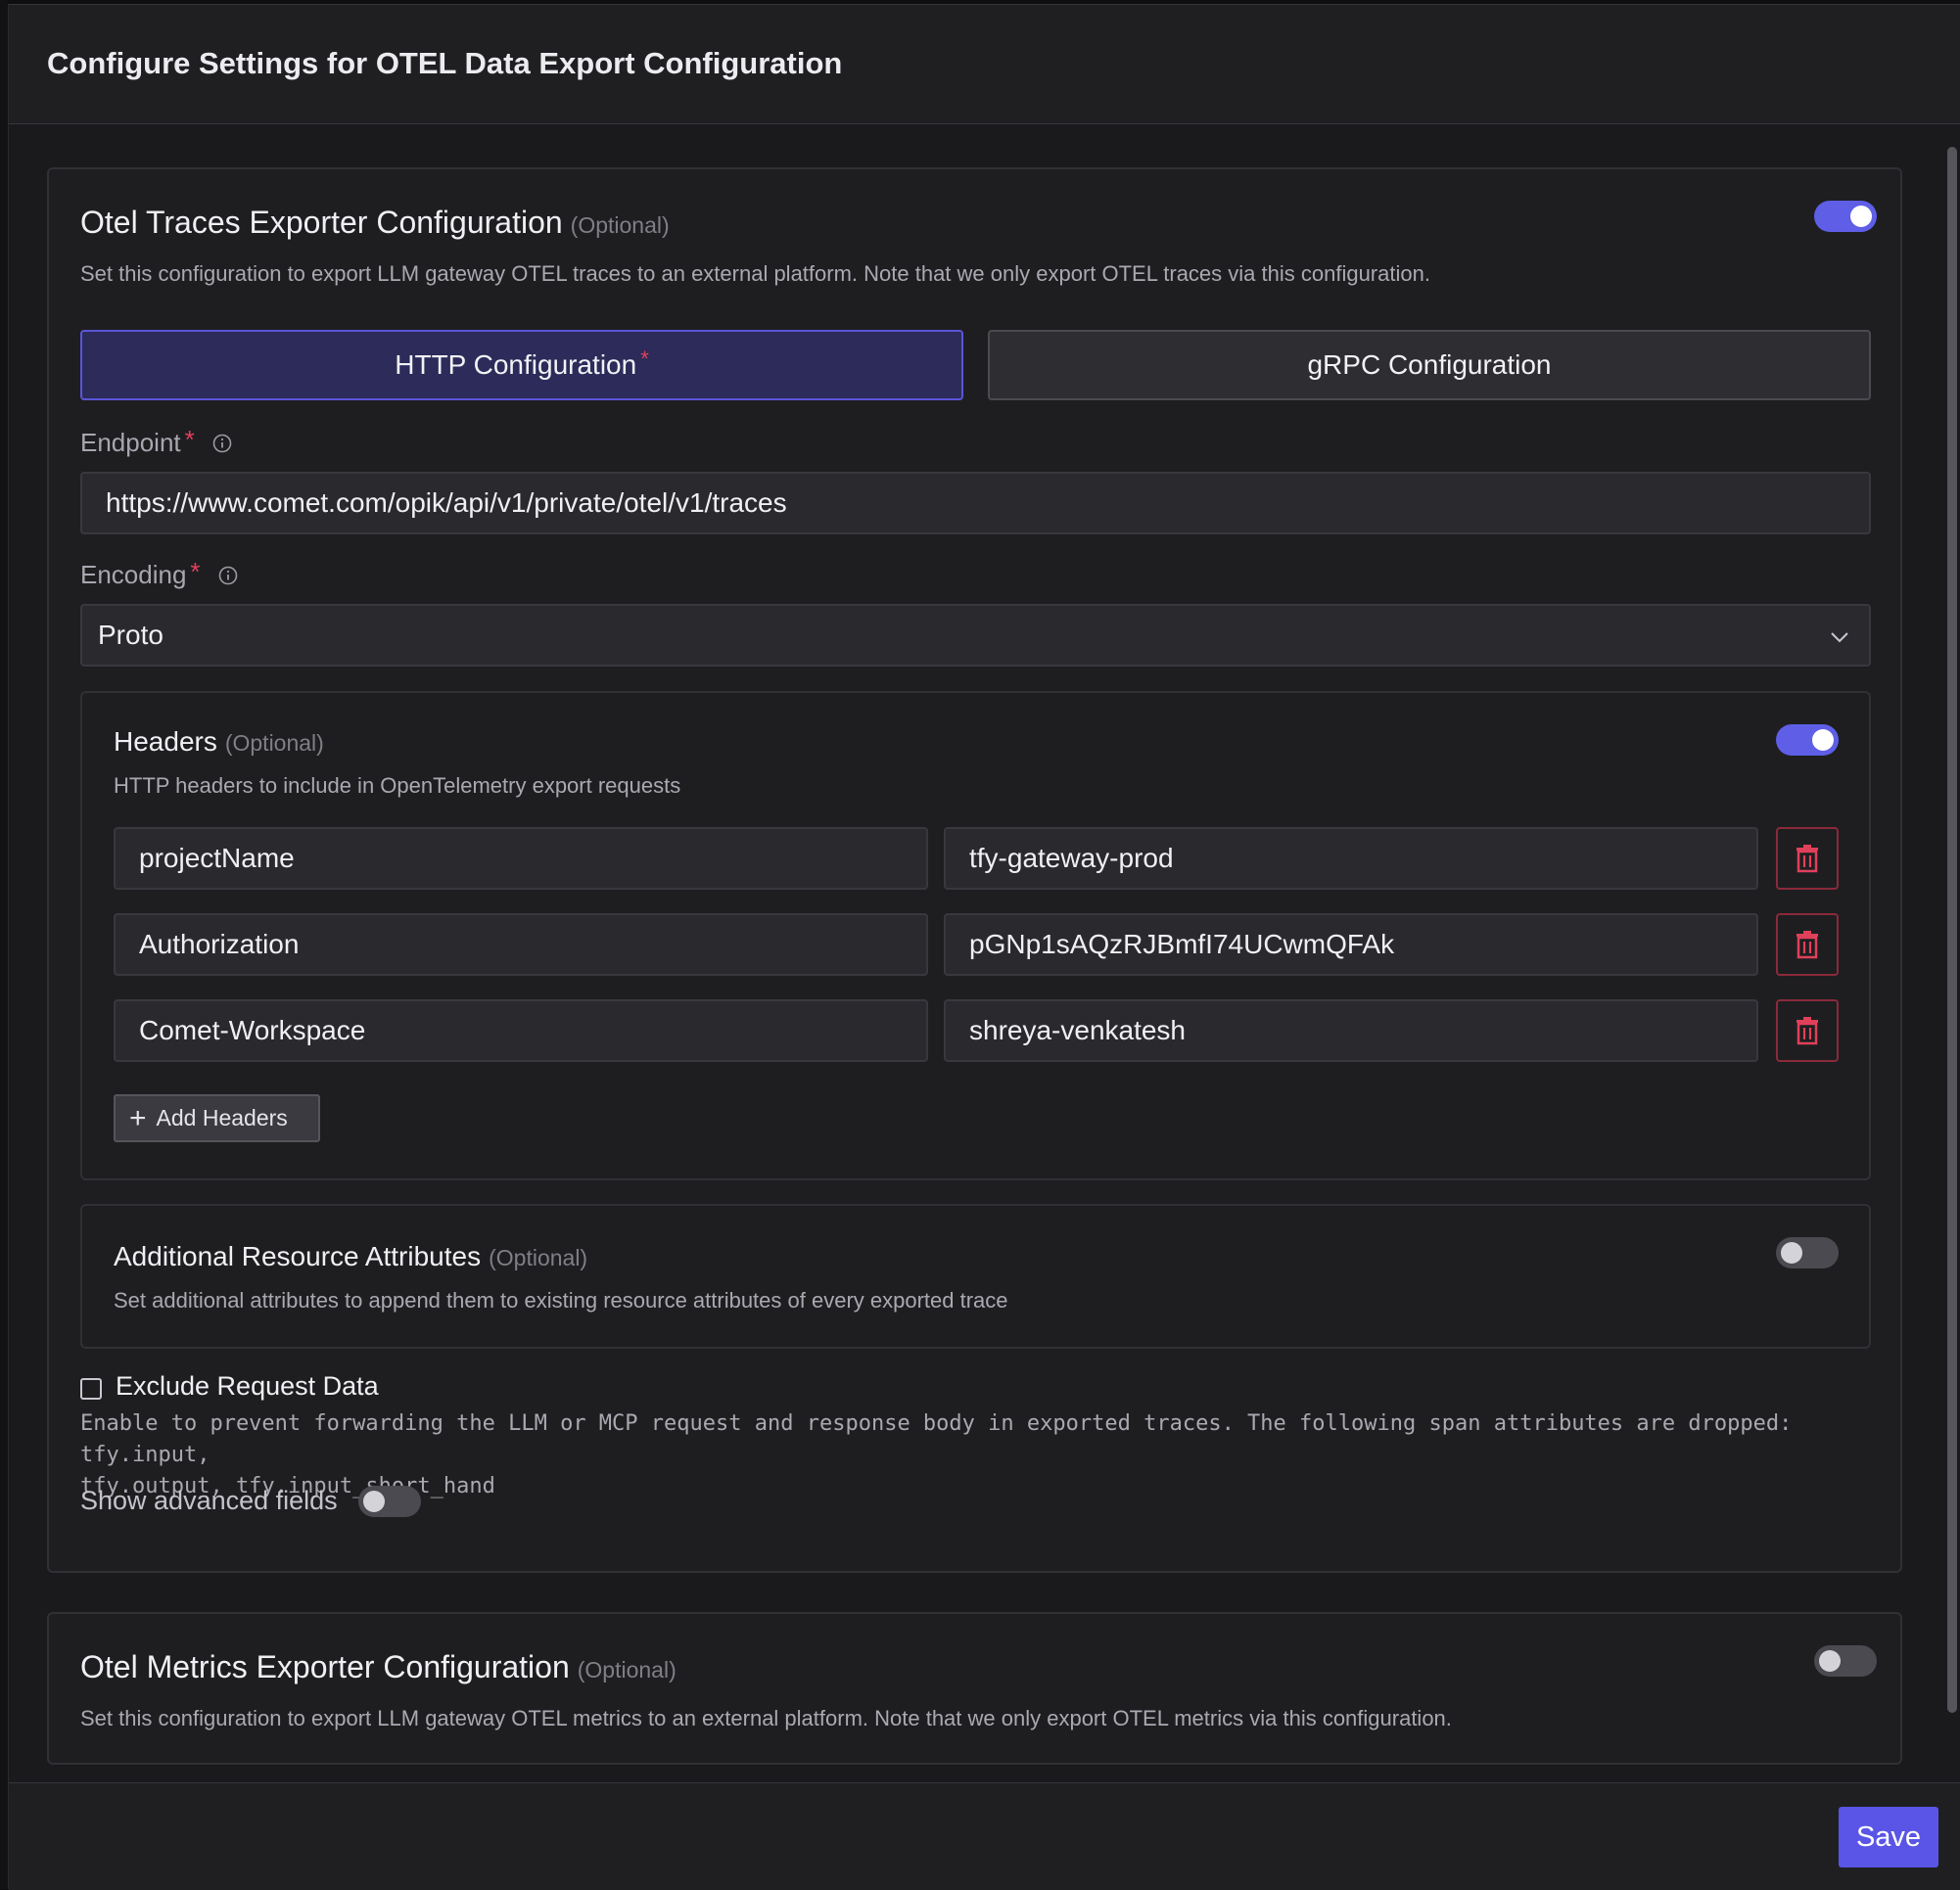 Image resolution: width=1960 pixels, height=1890 pixels. I want to click on encoding-value: Proto, so click(130, 635).